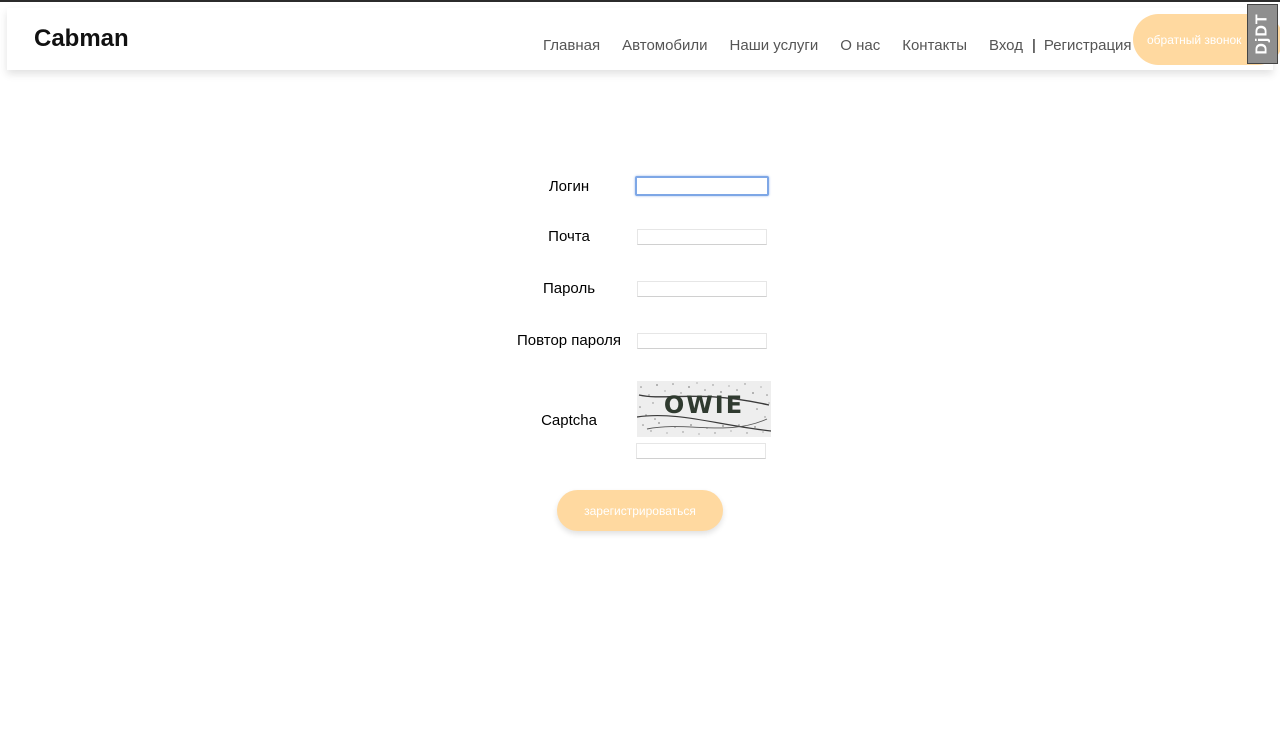 This screenshot has height=730, width=1280. Describe the element at coordinates (702, 236) in the screenshot. I see `email-input` at that location.